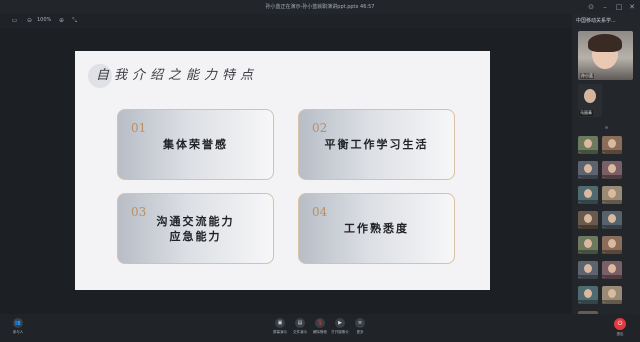 This screenshot has height=342, width=640. I want to click on participant-name: 孙小蓝, so click(587, 76).